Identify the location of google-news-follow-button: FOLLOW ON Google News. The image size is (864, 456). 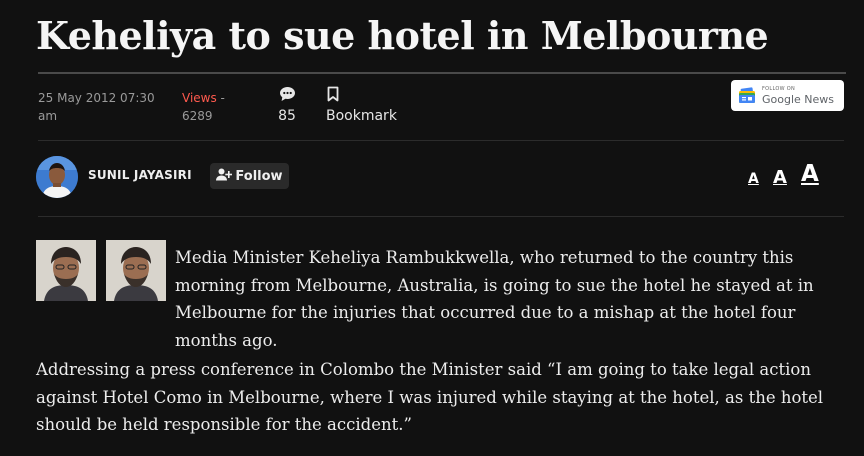
(787, 95).